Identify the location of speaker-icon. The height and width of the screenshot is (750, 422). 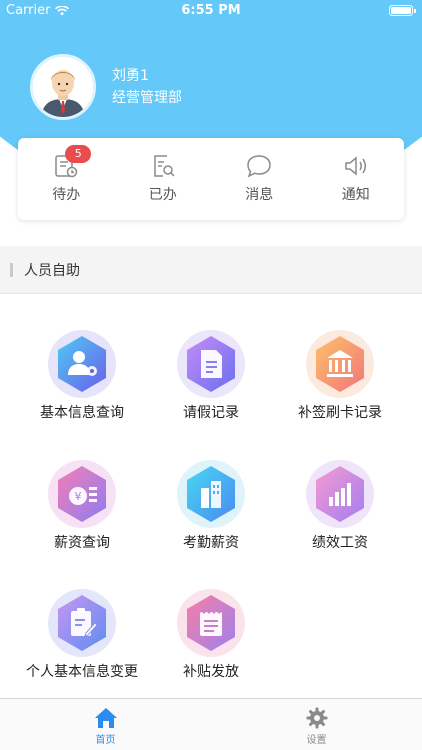
(355, 166).